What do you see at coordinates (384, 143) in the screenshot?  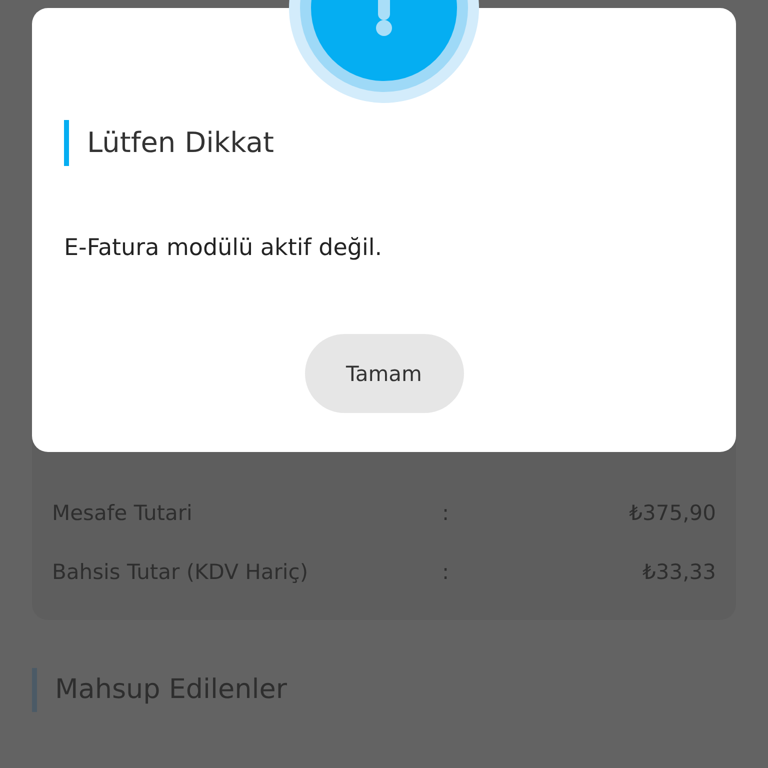 I see `dialog-title: Lütfen Dikkat` at bounding box center [384, 143].